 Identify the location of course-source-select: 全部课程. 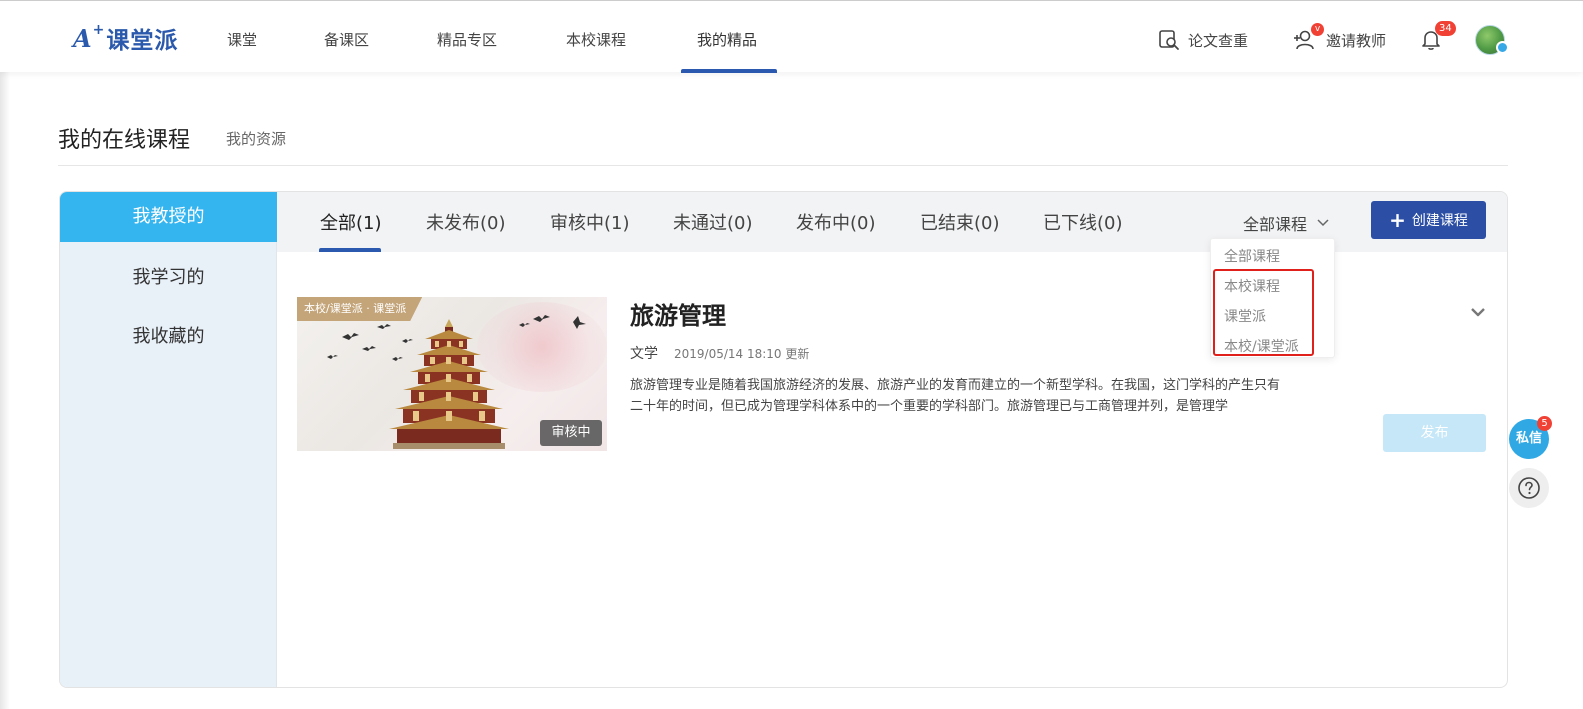
(1286, 223).